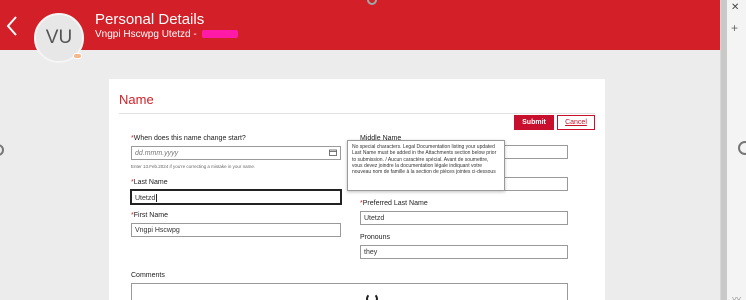  I want to click on preferred-last-name-label: *Preferred Last Name, so click(394, 203).